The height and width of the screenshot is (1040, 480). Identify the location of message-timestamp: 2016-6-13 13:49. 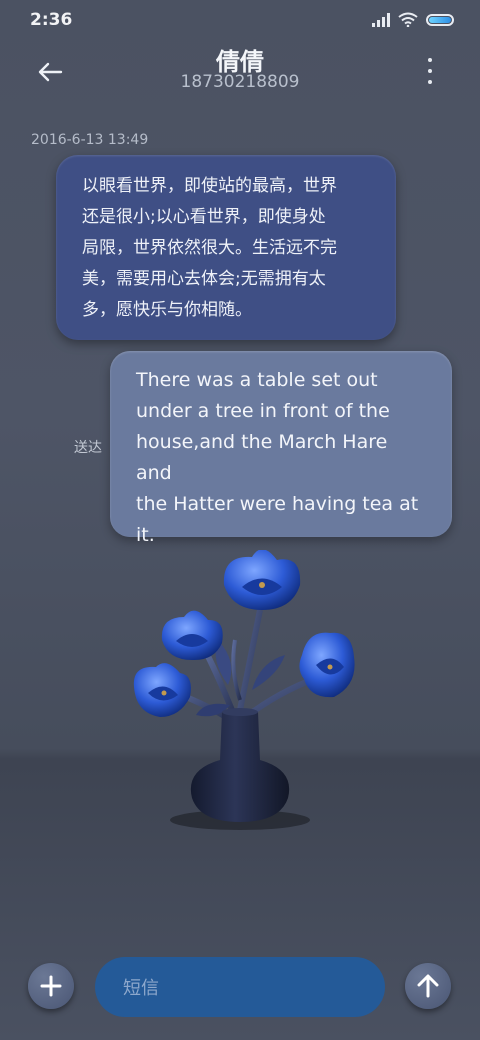
(90, 140).